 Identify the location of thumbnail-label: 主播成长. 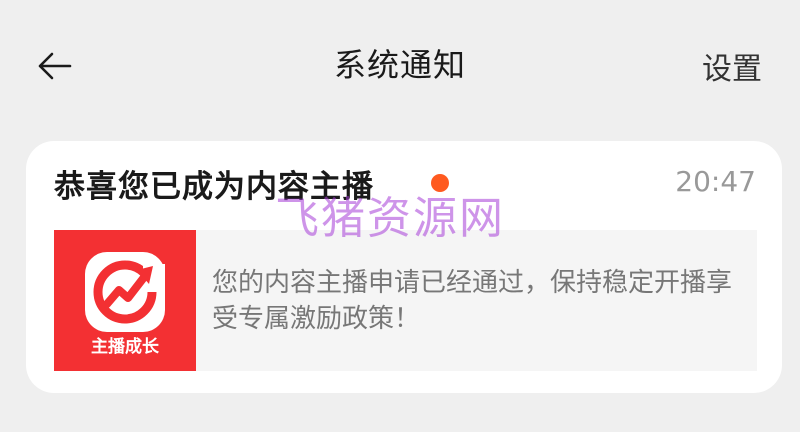
(125, 347).